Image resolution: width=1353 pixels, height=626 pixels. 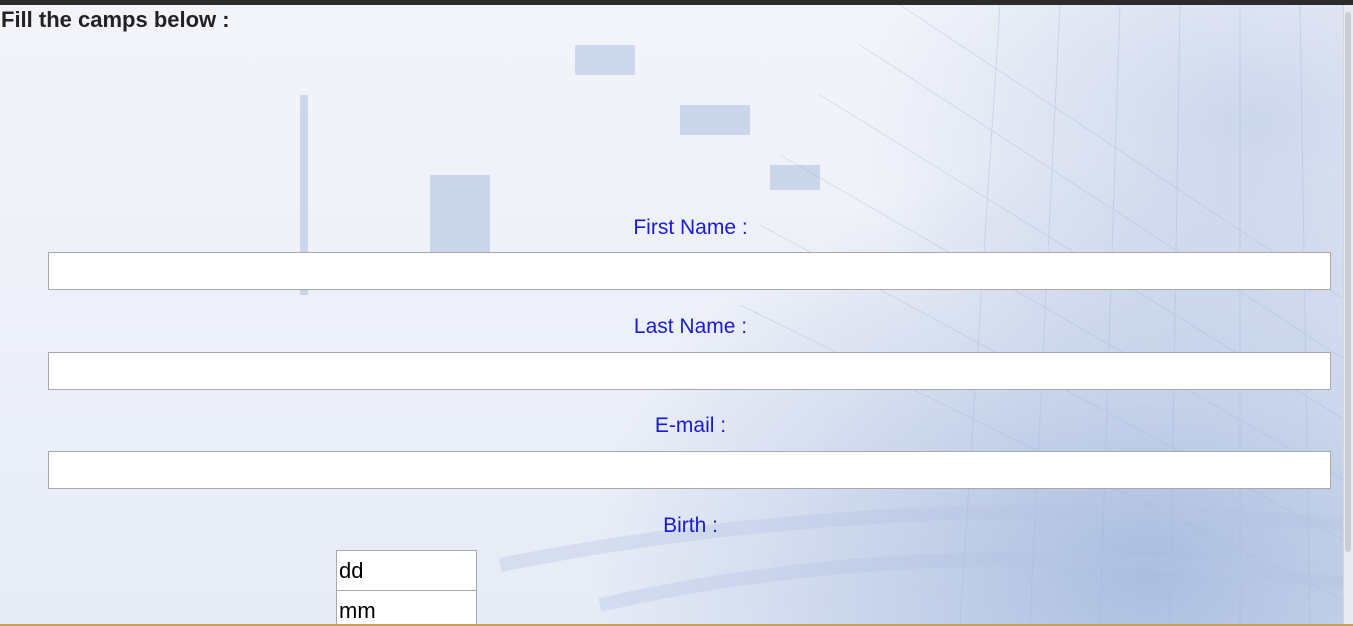 I want to click on first-name-input, so click(x=689, y=271).